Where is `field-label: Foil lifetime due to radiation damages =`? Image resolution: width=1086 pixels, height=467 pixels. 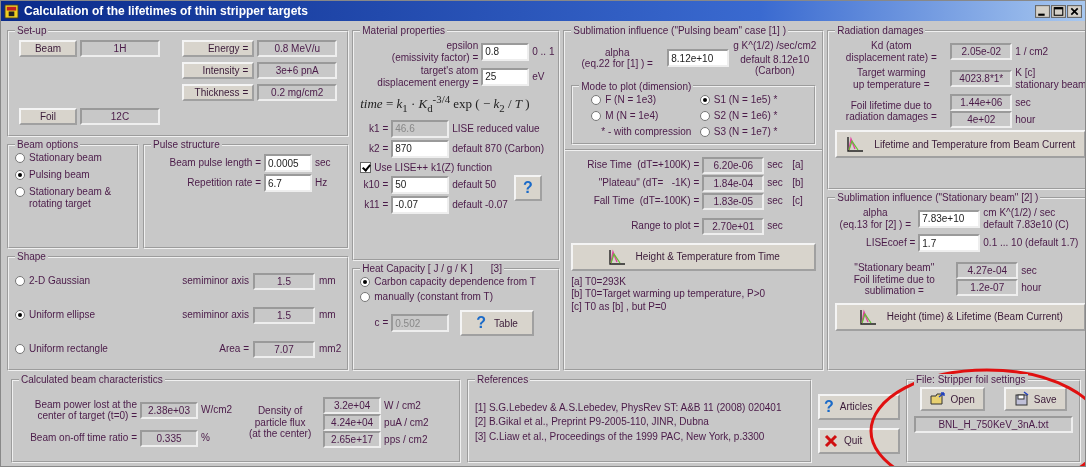
field-label: Foil lifetime due to radiation damages = is located at coordinates (891, 111).